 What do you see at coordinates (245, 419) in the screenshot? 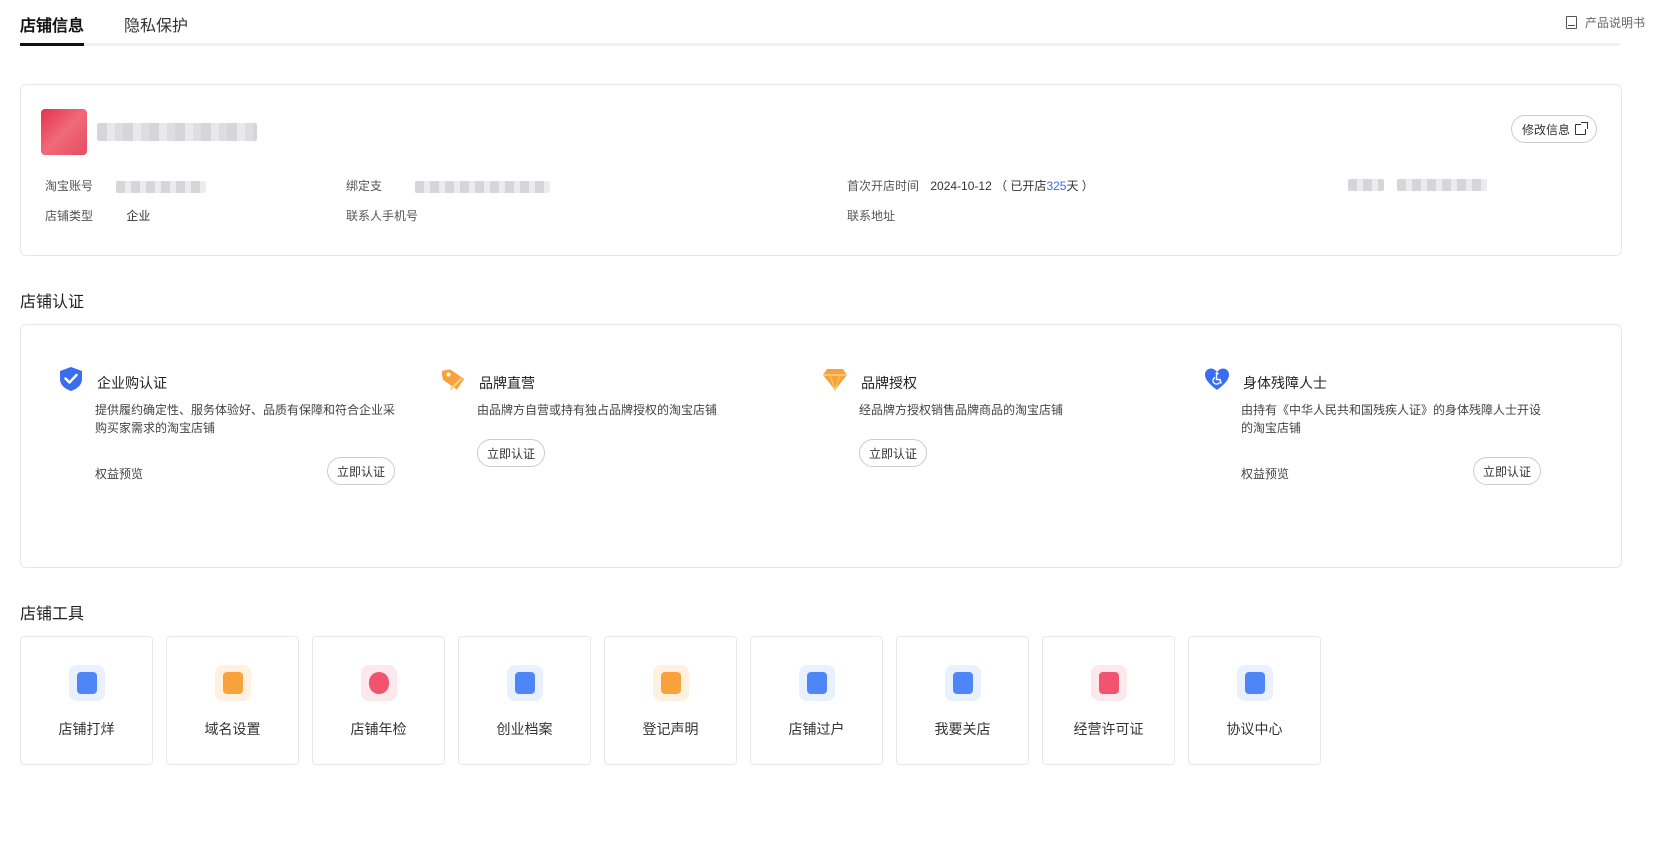
I see `cert-desc: 提供履约确定性、服务体验好、品质有保障和符合企业采购买家需求的淘宝店铺` at bounding box center [245, 419].